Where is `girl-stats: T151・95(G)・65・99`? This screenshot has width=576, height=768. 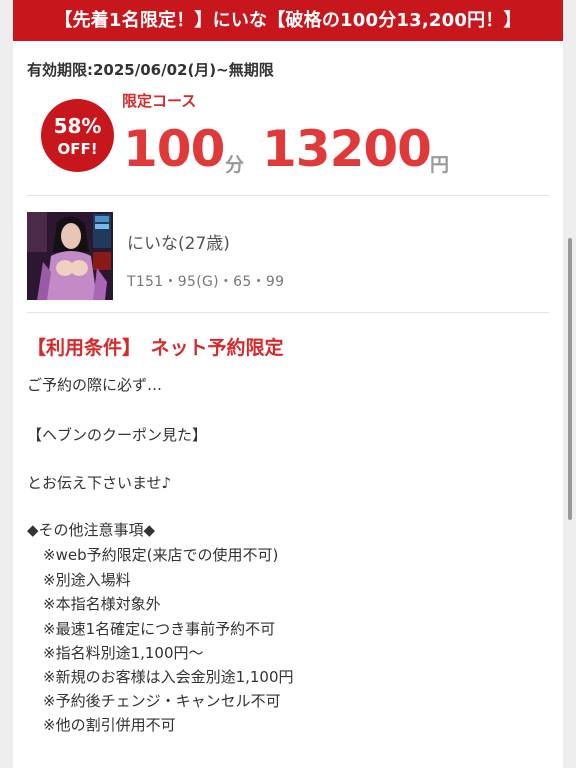
girl-stats: T151・95(G)・65・99 is located at coordinates (206, 282).